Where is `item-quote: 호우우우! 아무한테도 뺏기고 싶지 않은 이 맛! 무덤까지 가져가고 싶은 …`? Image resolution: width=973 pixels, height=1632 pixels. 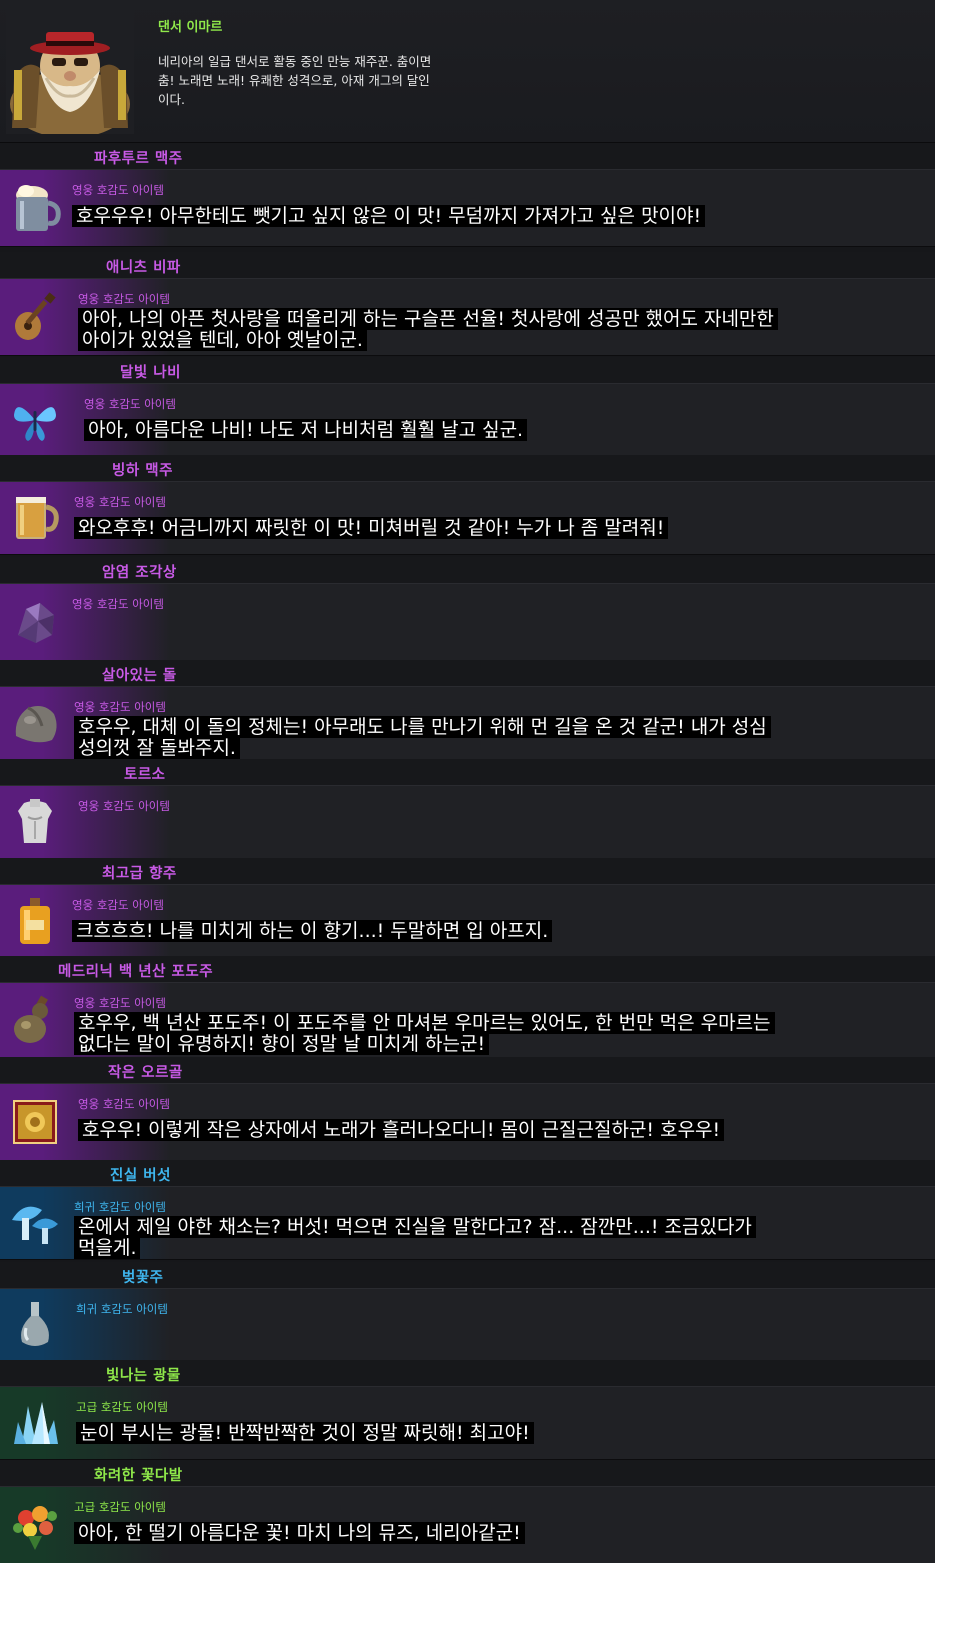 item-quote: 호우우우! 아무한테도 뺏기고 싶지 않은 이 맛! 무덤까지 가져가고 싶은 … is located at coordinates (389, 216).